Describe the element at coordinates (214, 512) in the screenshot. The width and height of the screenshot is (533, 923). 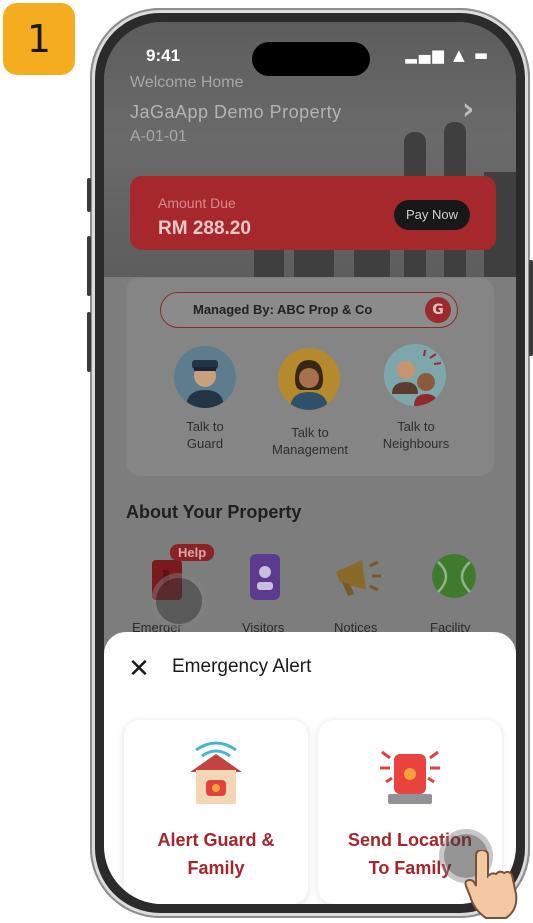
I see `about-your-property-title: About Your Property` at that location.